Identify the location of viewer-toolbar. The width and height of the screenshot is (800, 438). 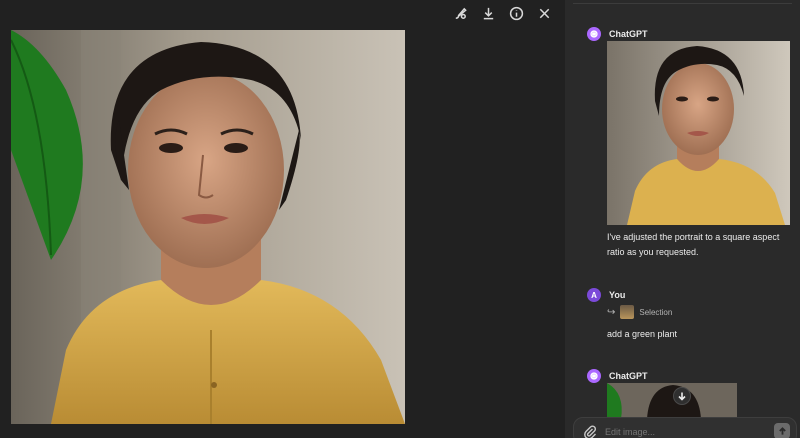
(502, 13).